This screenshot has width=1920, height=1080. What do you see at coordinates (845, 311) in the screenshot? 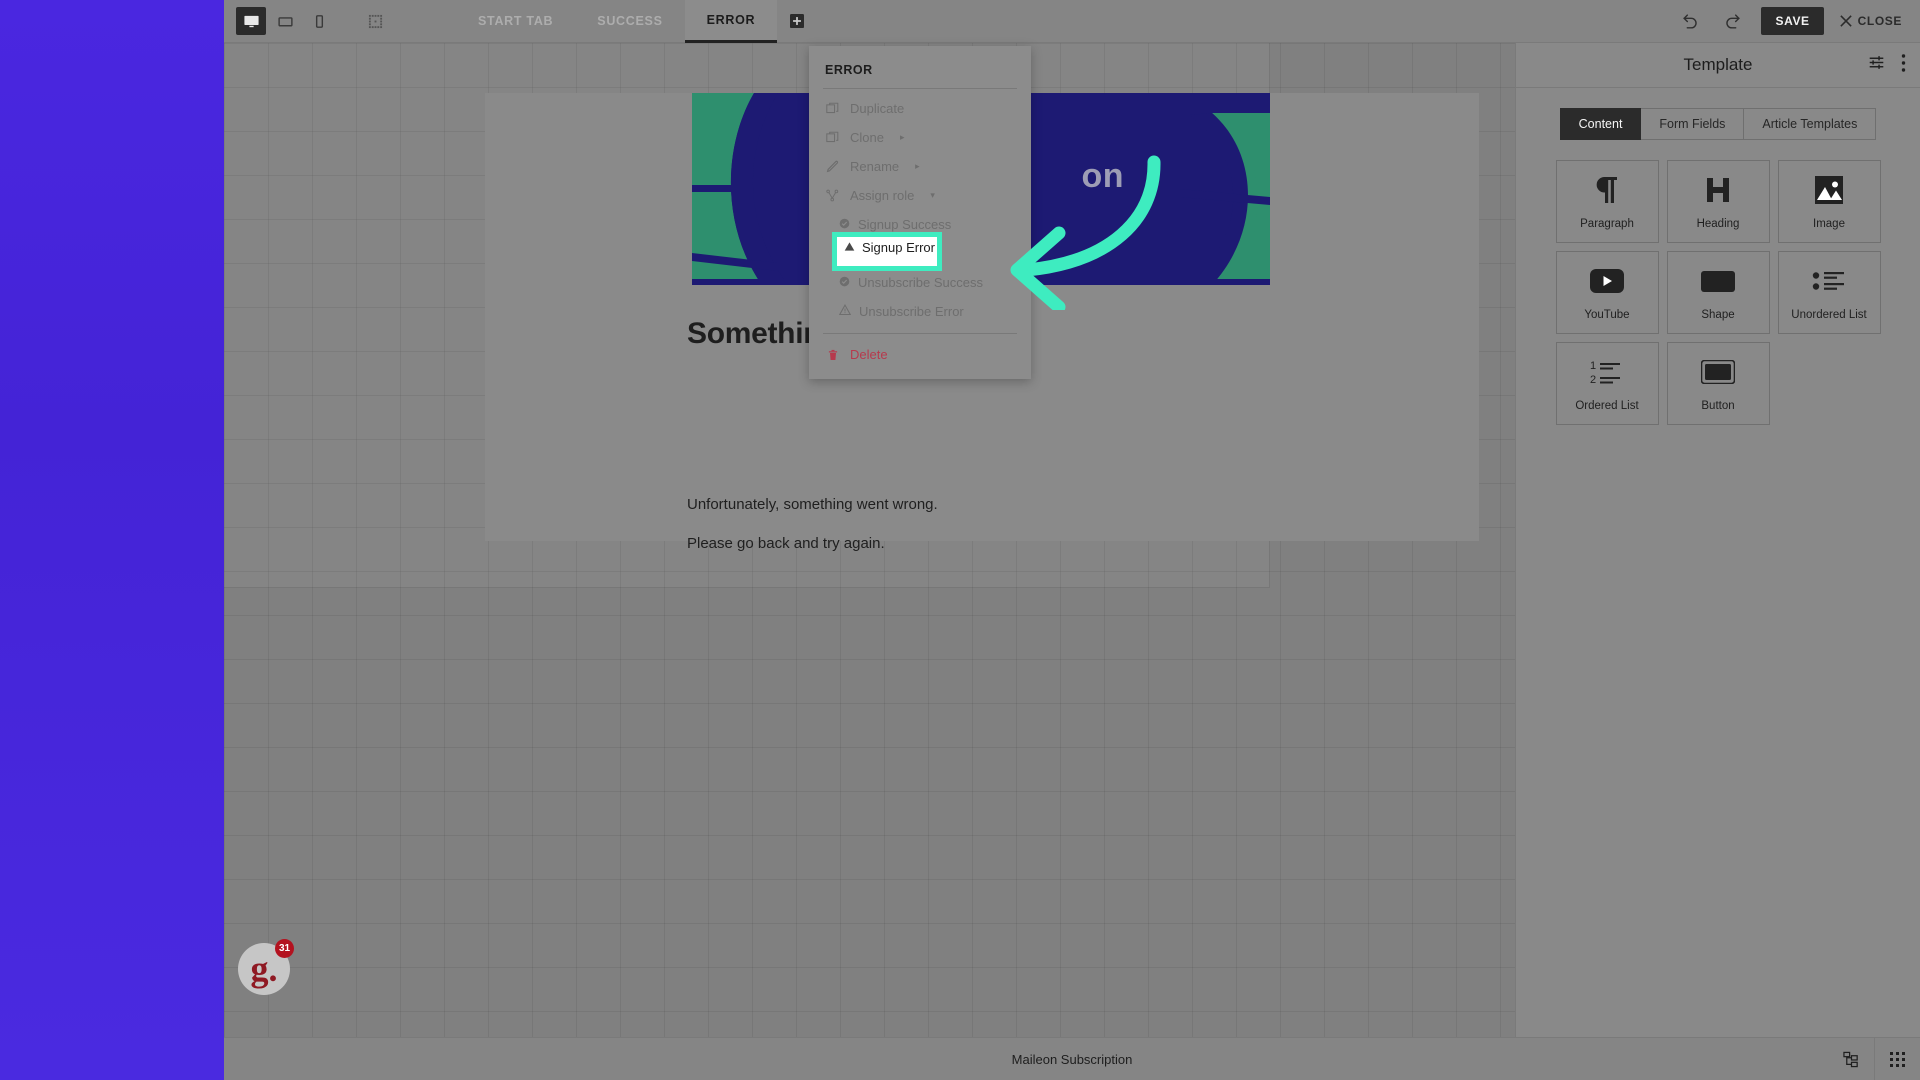
I see `warning-triangle-icon` at bounding box center [845, 311].